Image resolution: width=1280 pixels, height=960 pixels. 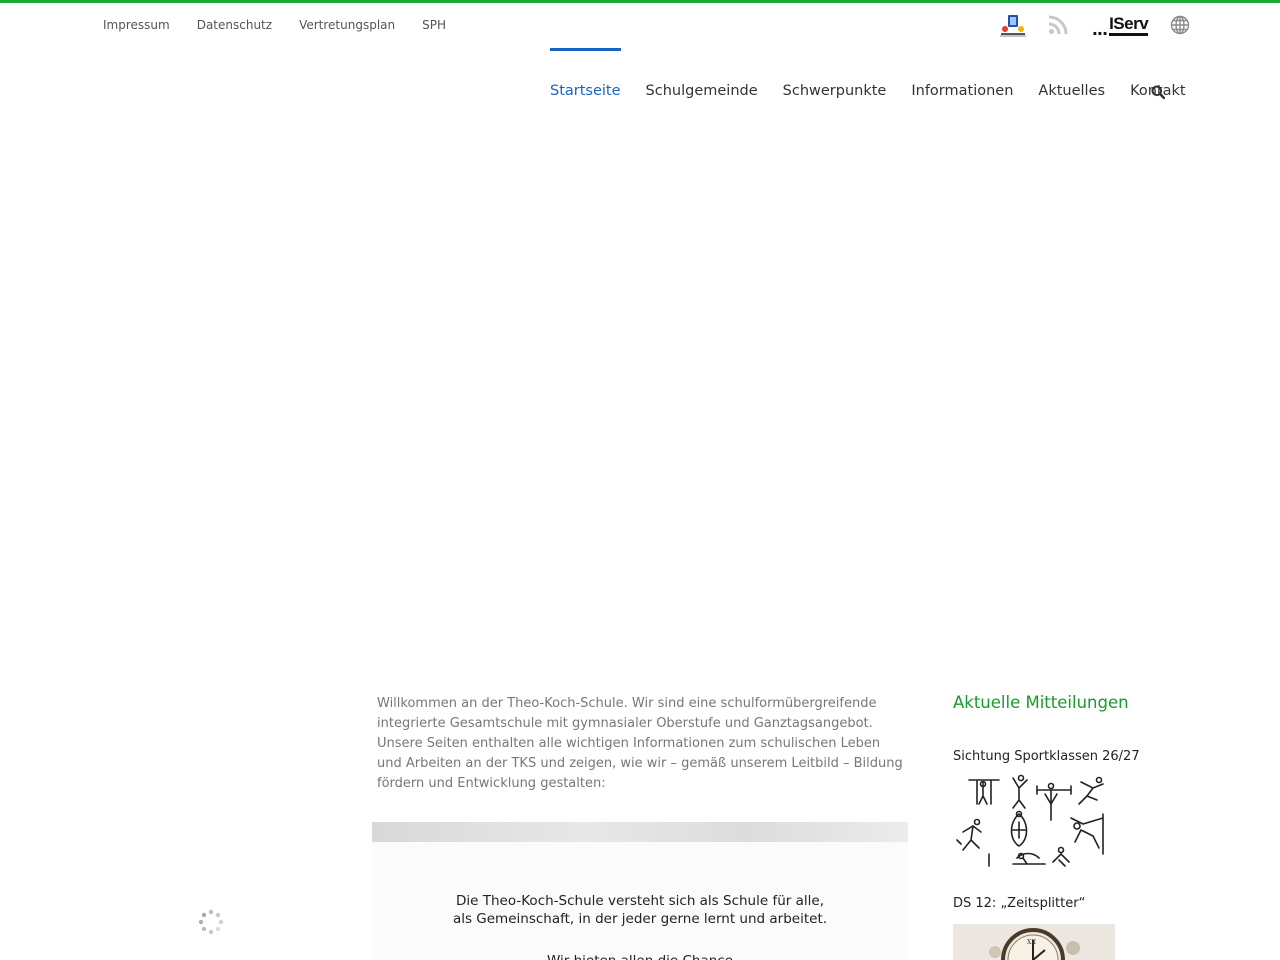 I want to click on top-icons: ... IServ, so click(x=1095, y=25).